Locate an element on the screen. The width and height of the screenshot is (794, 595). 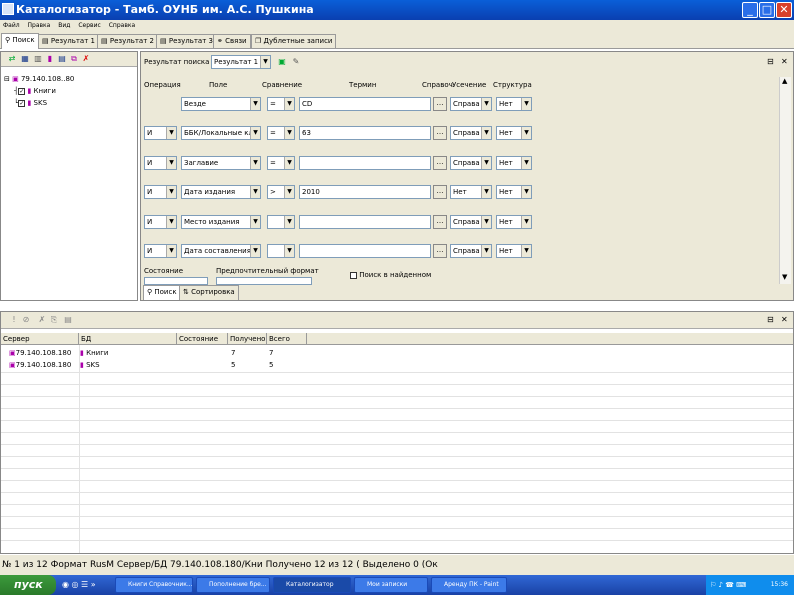
field-select: Дата издания ▼ is located at coordinates (221, 192).